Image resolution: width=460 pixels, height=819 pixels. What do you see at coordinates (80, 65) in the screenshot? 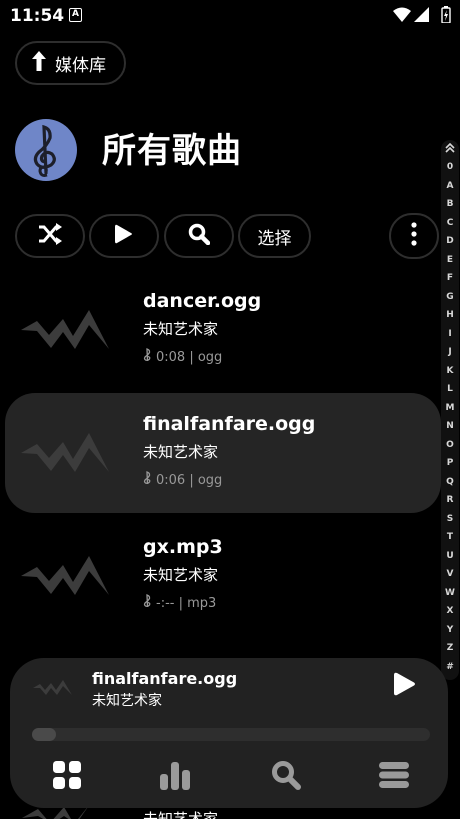
I see `back-button-label: 媒体库` at bounding box center [80, 65].